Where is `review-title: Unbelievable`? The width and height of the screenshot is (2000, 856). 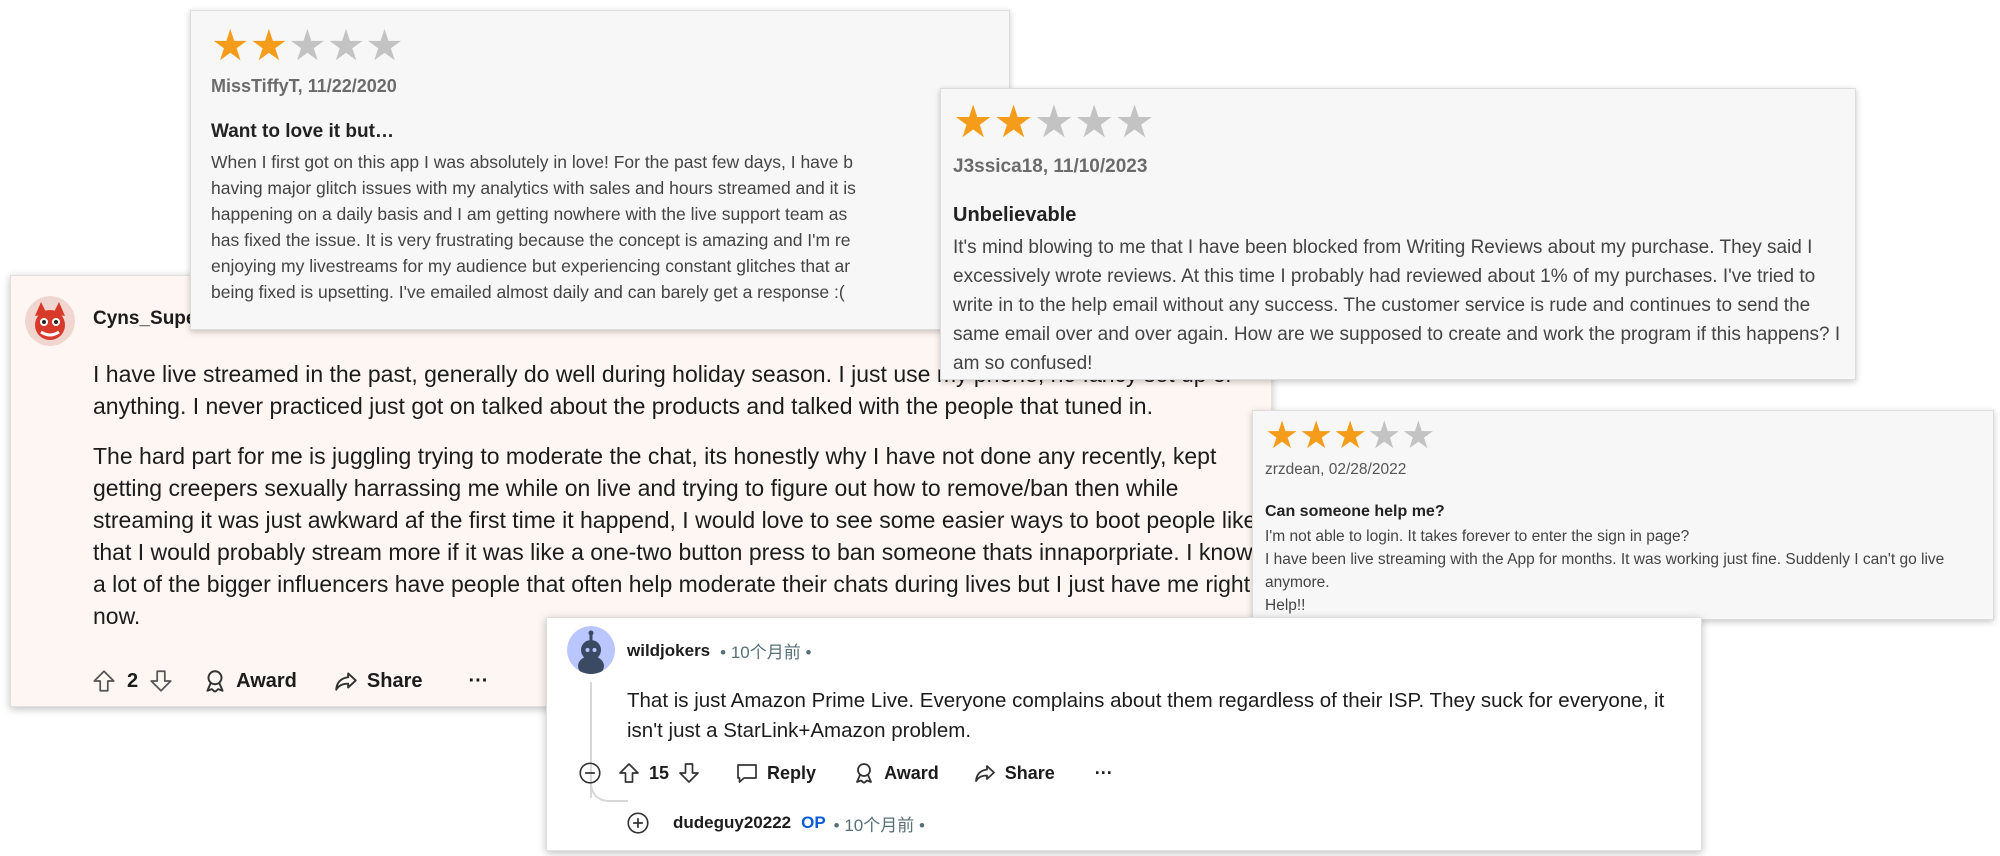 review-title: Unbelievable is located at coordinates (1015, 215).